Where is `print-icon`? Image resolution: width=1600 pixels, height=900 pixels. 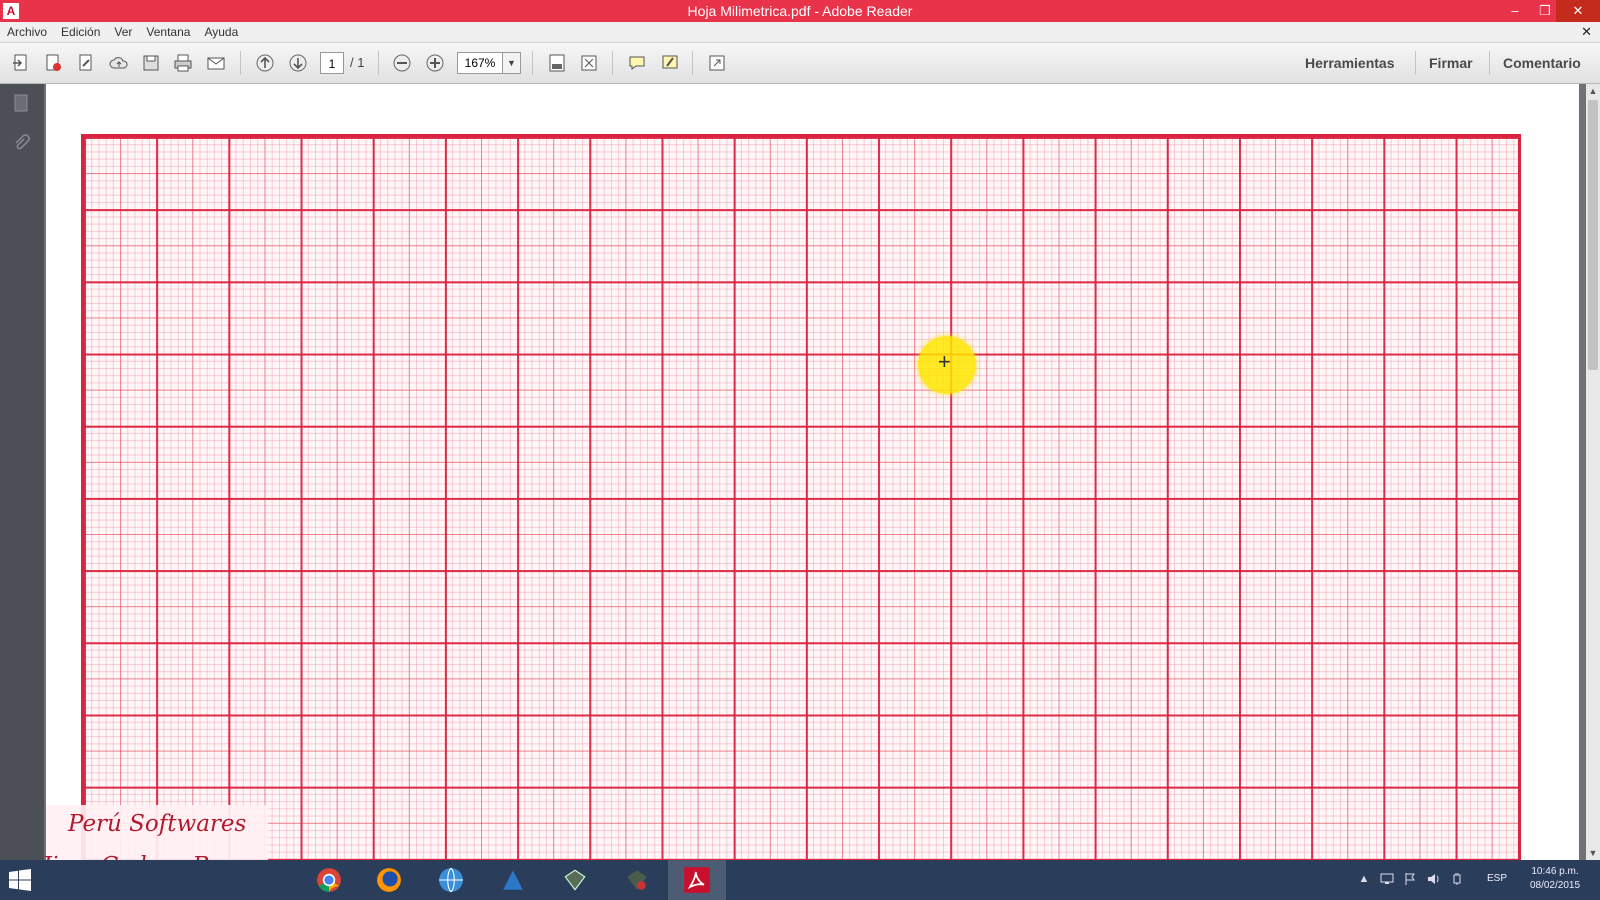 print-icon is located at coordinates (183, 63).